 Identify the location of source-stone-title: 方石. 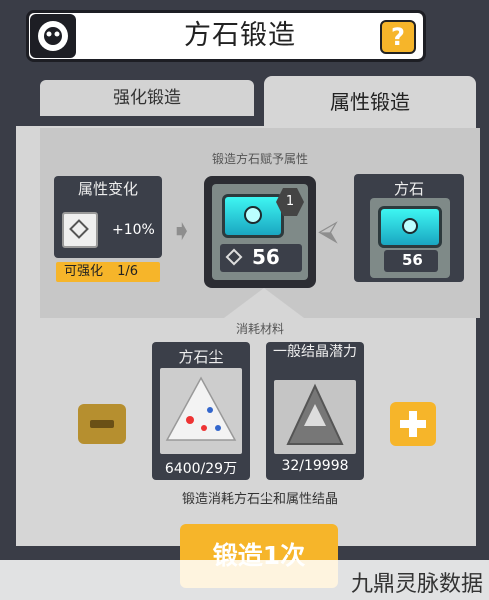
(408, 189).